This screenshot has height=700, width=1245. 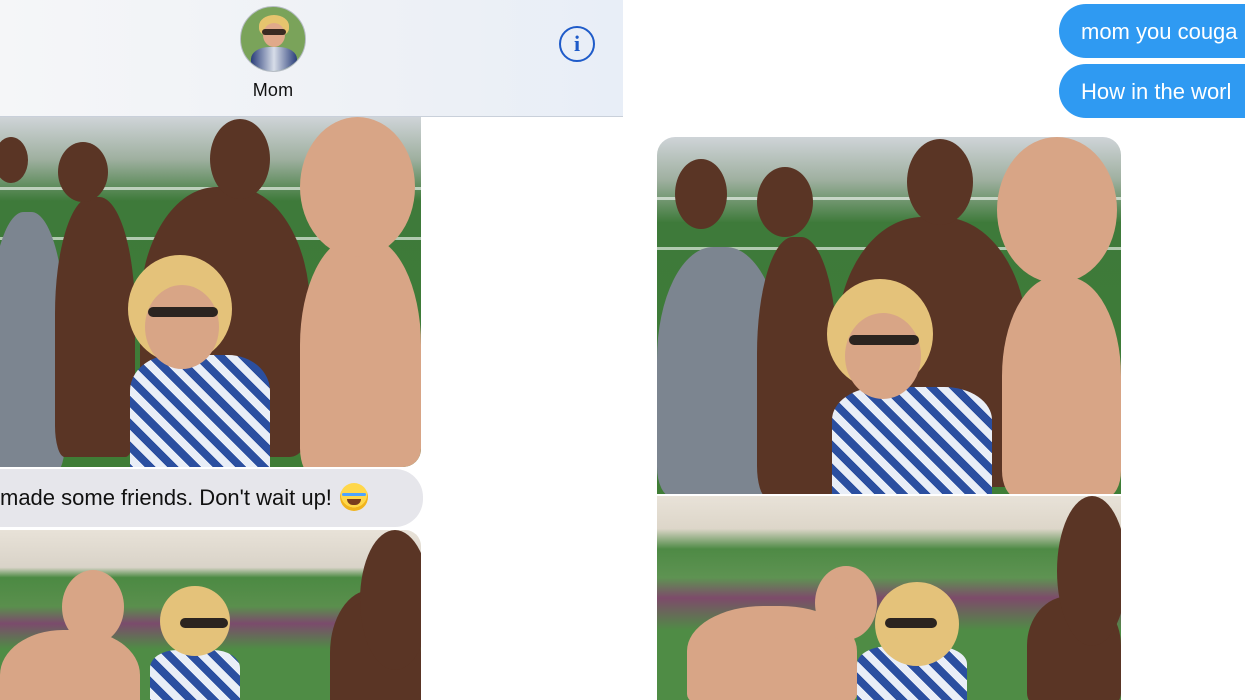 What do you see at coordinates (1152, 91) in the screenshot?
I see `sent-message-bubble: How in the worl` at bounding box center [1152, 91].